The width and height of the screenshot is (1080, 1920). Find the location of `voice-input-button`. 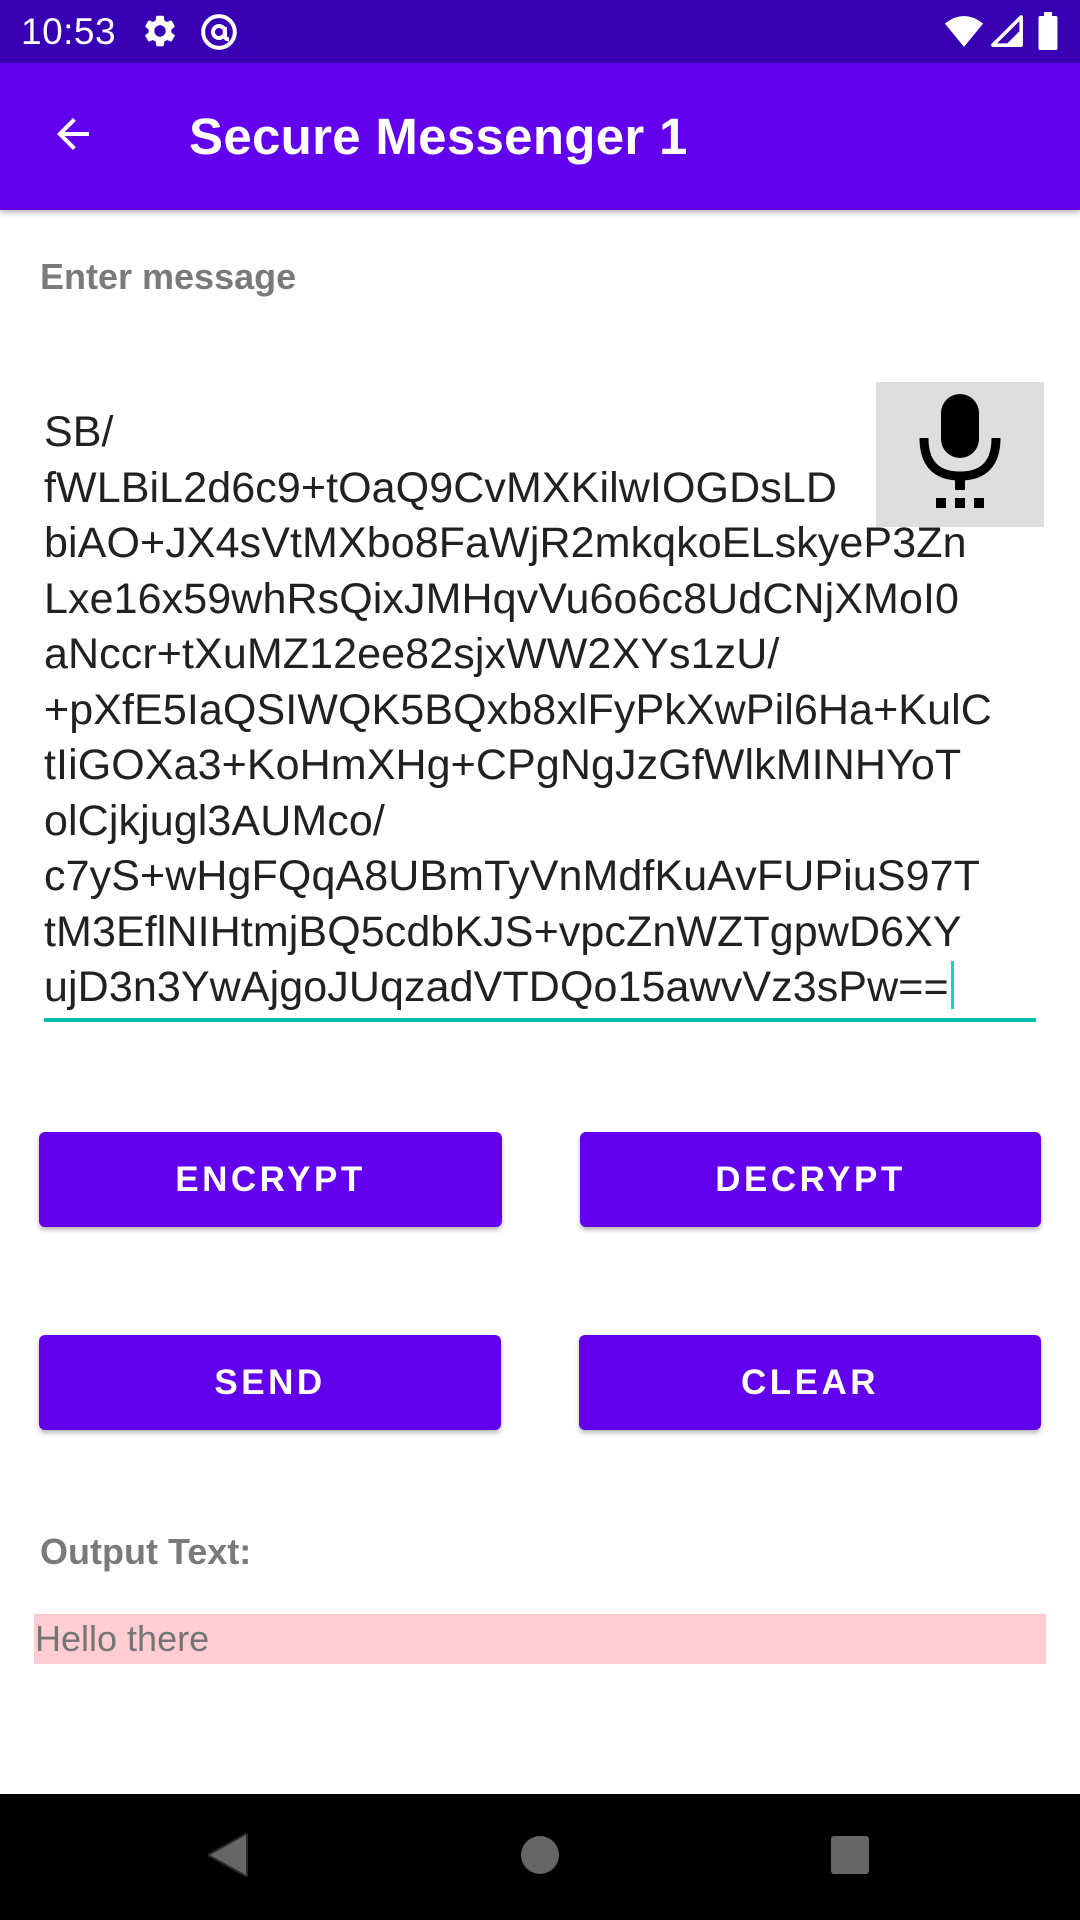

voice-input-button is located at coordinates (960, 454).